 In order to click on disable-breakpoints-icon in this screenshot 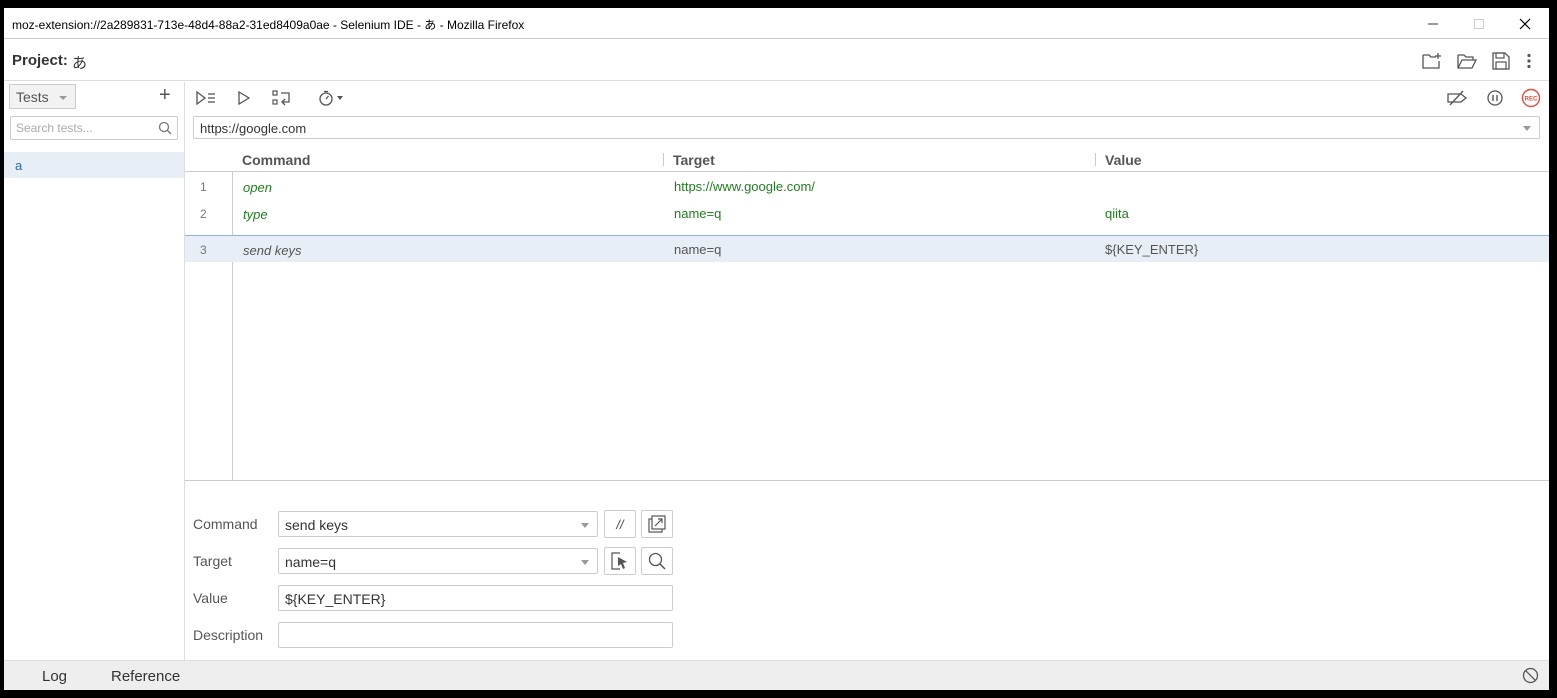, I will do `click(1457, 98)`.